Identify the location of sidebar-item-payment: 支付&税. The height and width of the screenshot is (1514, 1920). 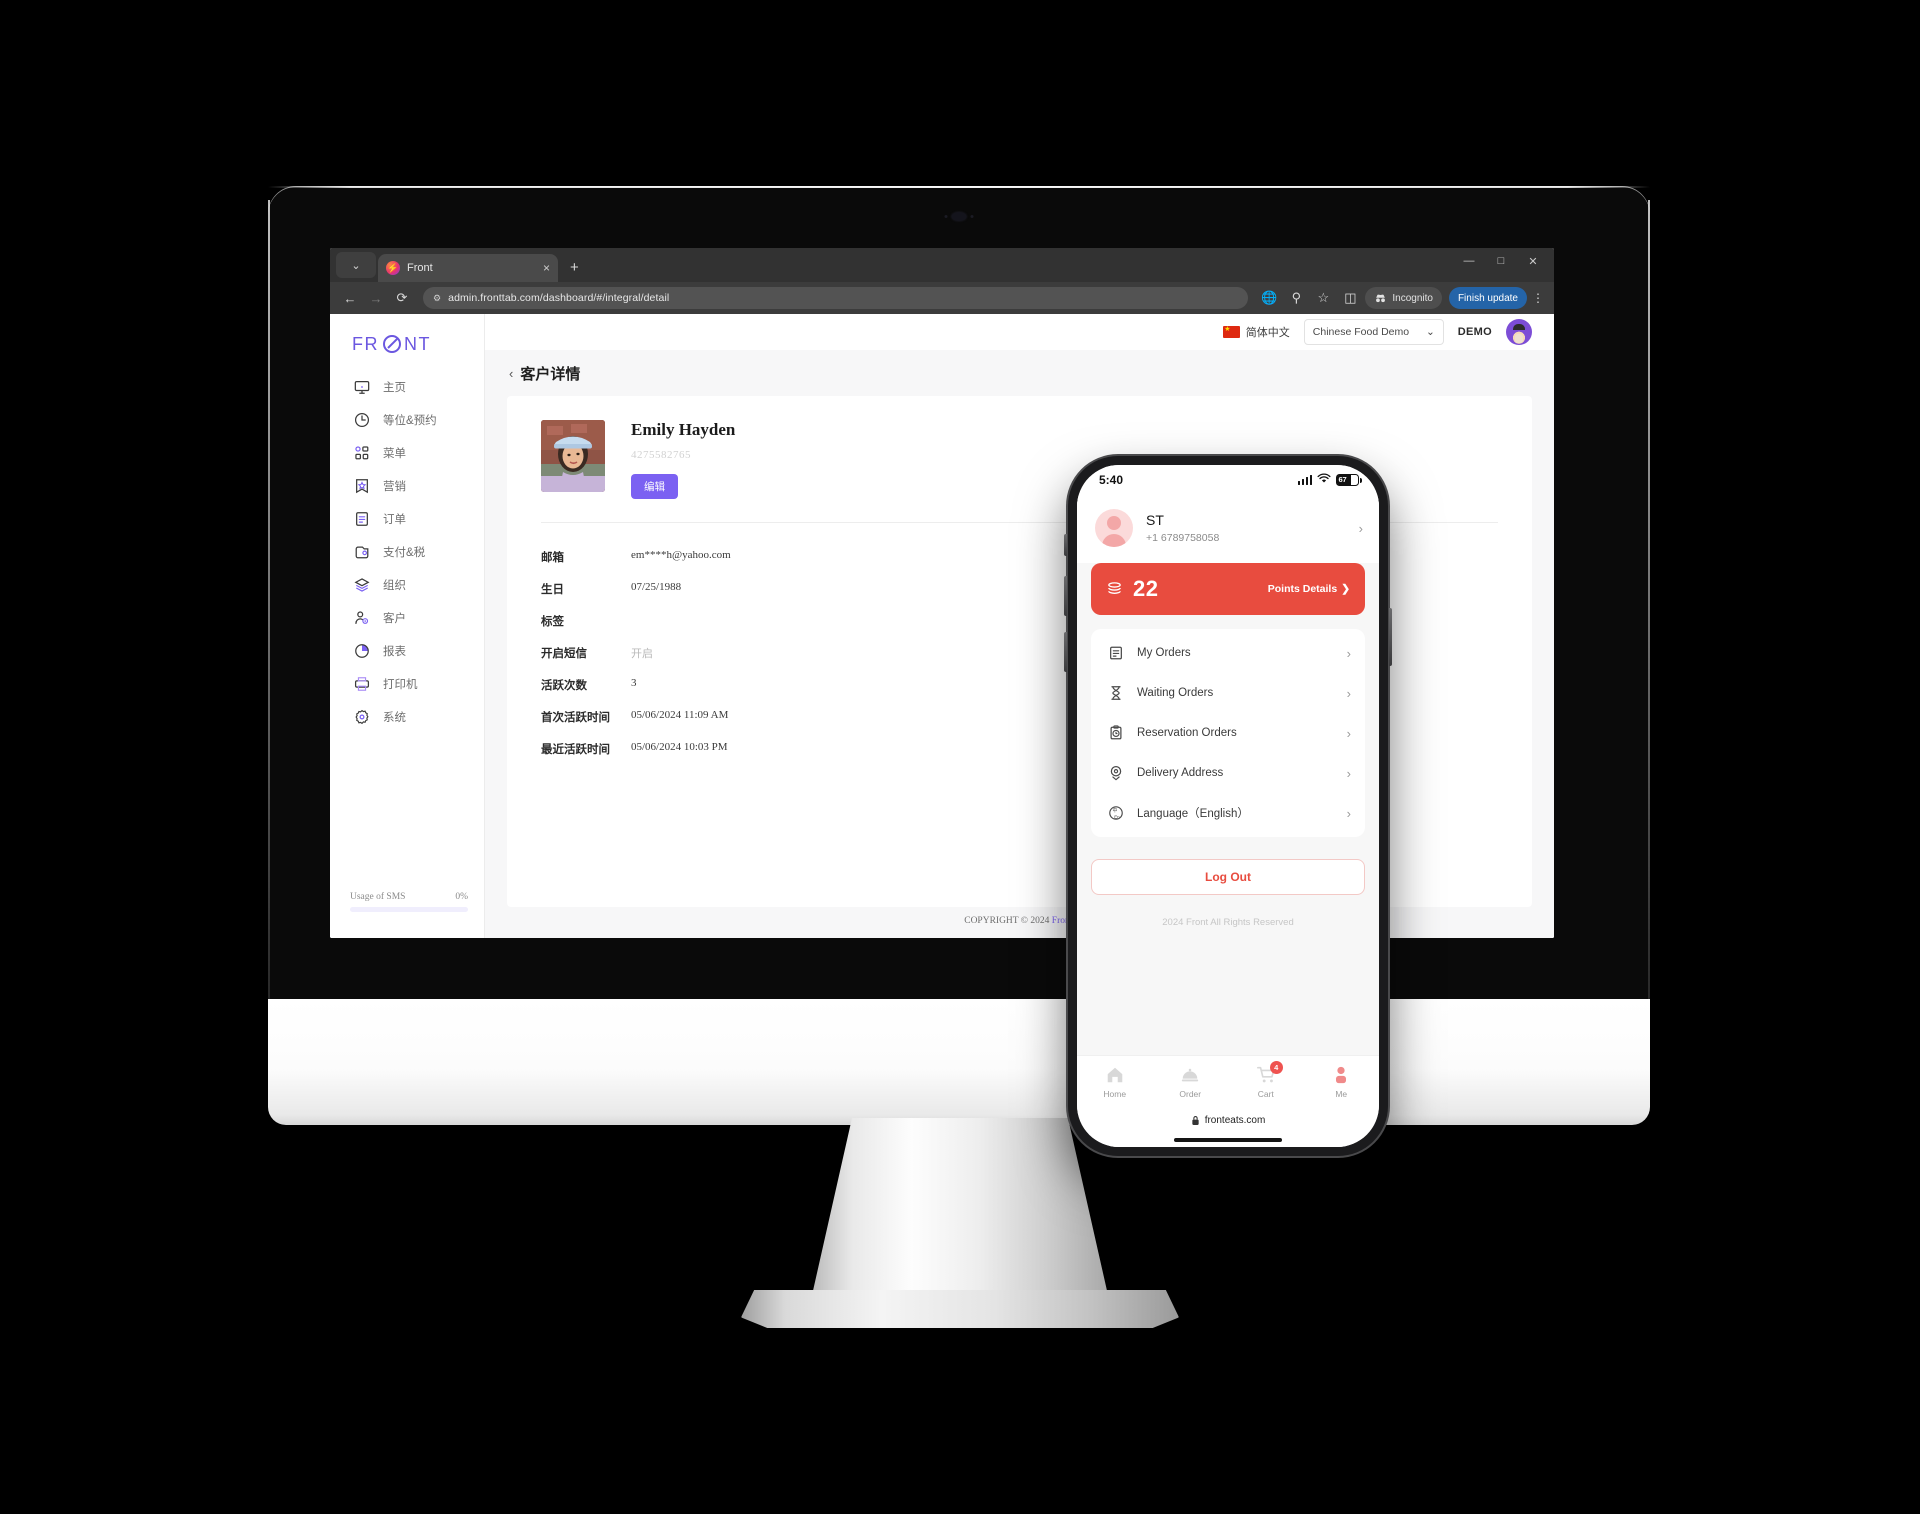
(407, 551).